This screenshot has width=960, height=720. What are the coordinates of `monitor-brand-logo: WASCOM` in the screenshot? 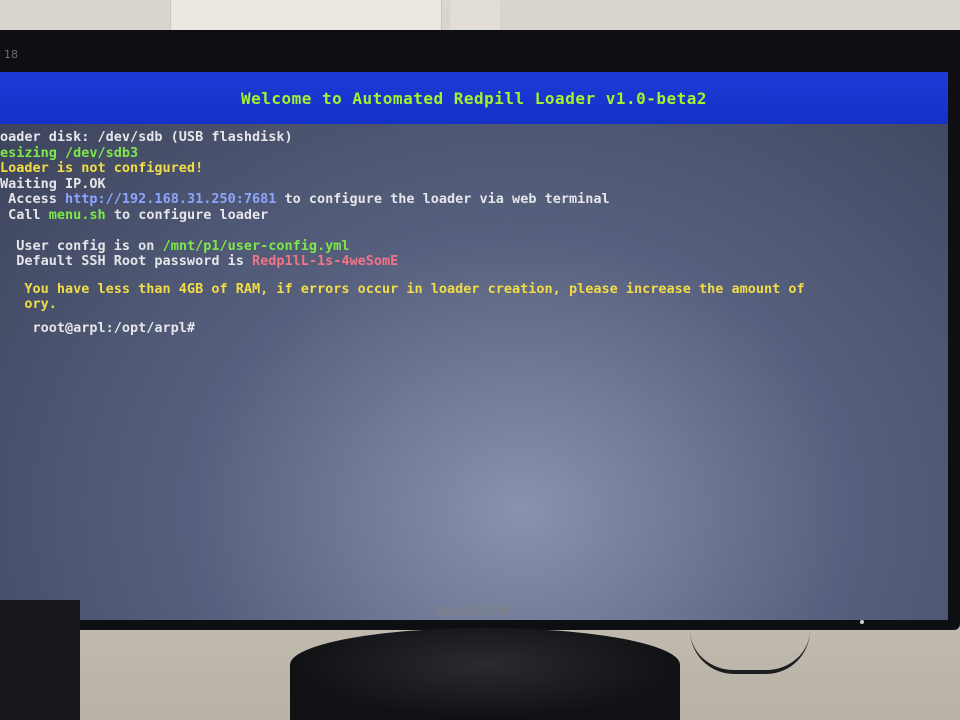 It's located at (474, 611).